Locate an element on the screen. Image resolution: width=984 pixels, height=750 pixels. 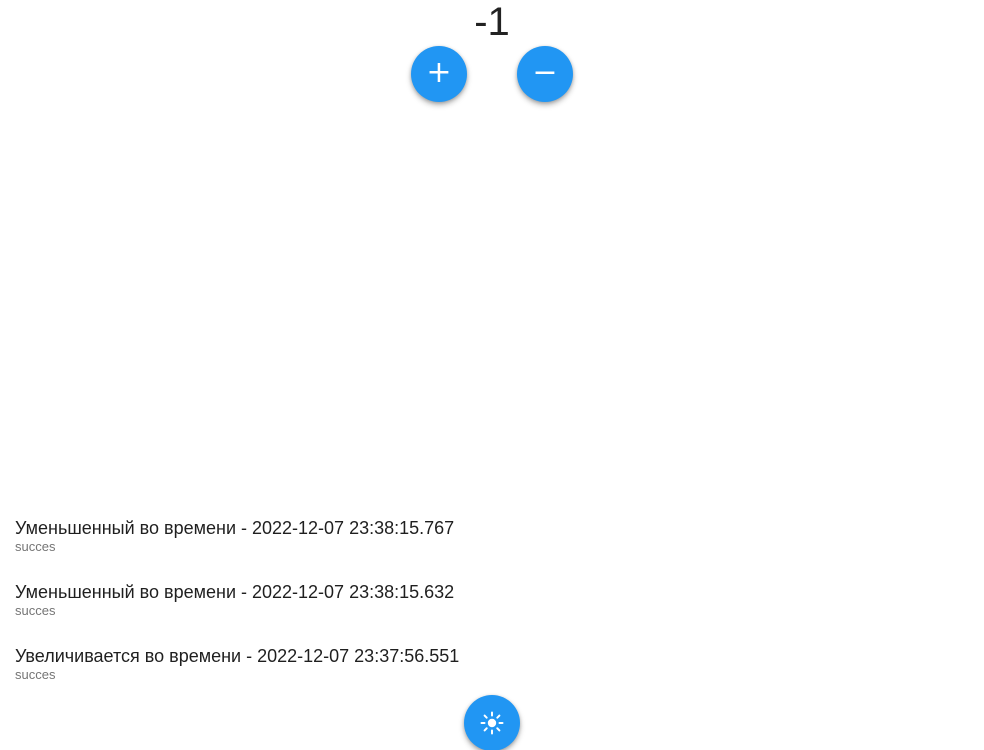
plus-icon: + is located at coordinates (439, 72).